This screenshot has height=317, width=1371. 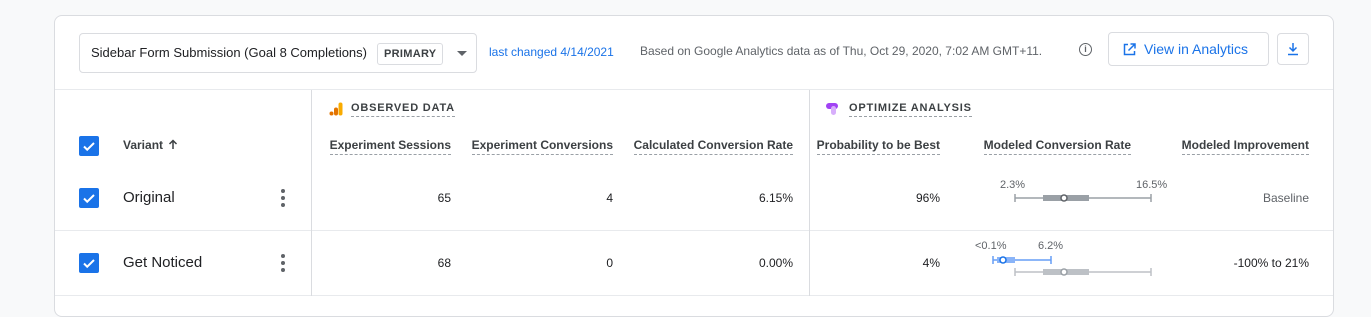 I want to click on view-in-analytics-button: View in Analytics, so click(x=1188, y=49).